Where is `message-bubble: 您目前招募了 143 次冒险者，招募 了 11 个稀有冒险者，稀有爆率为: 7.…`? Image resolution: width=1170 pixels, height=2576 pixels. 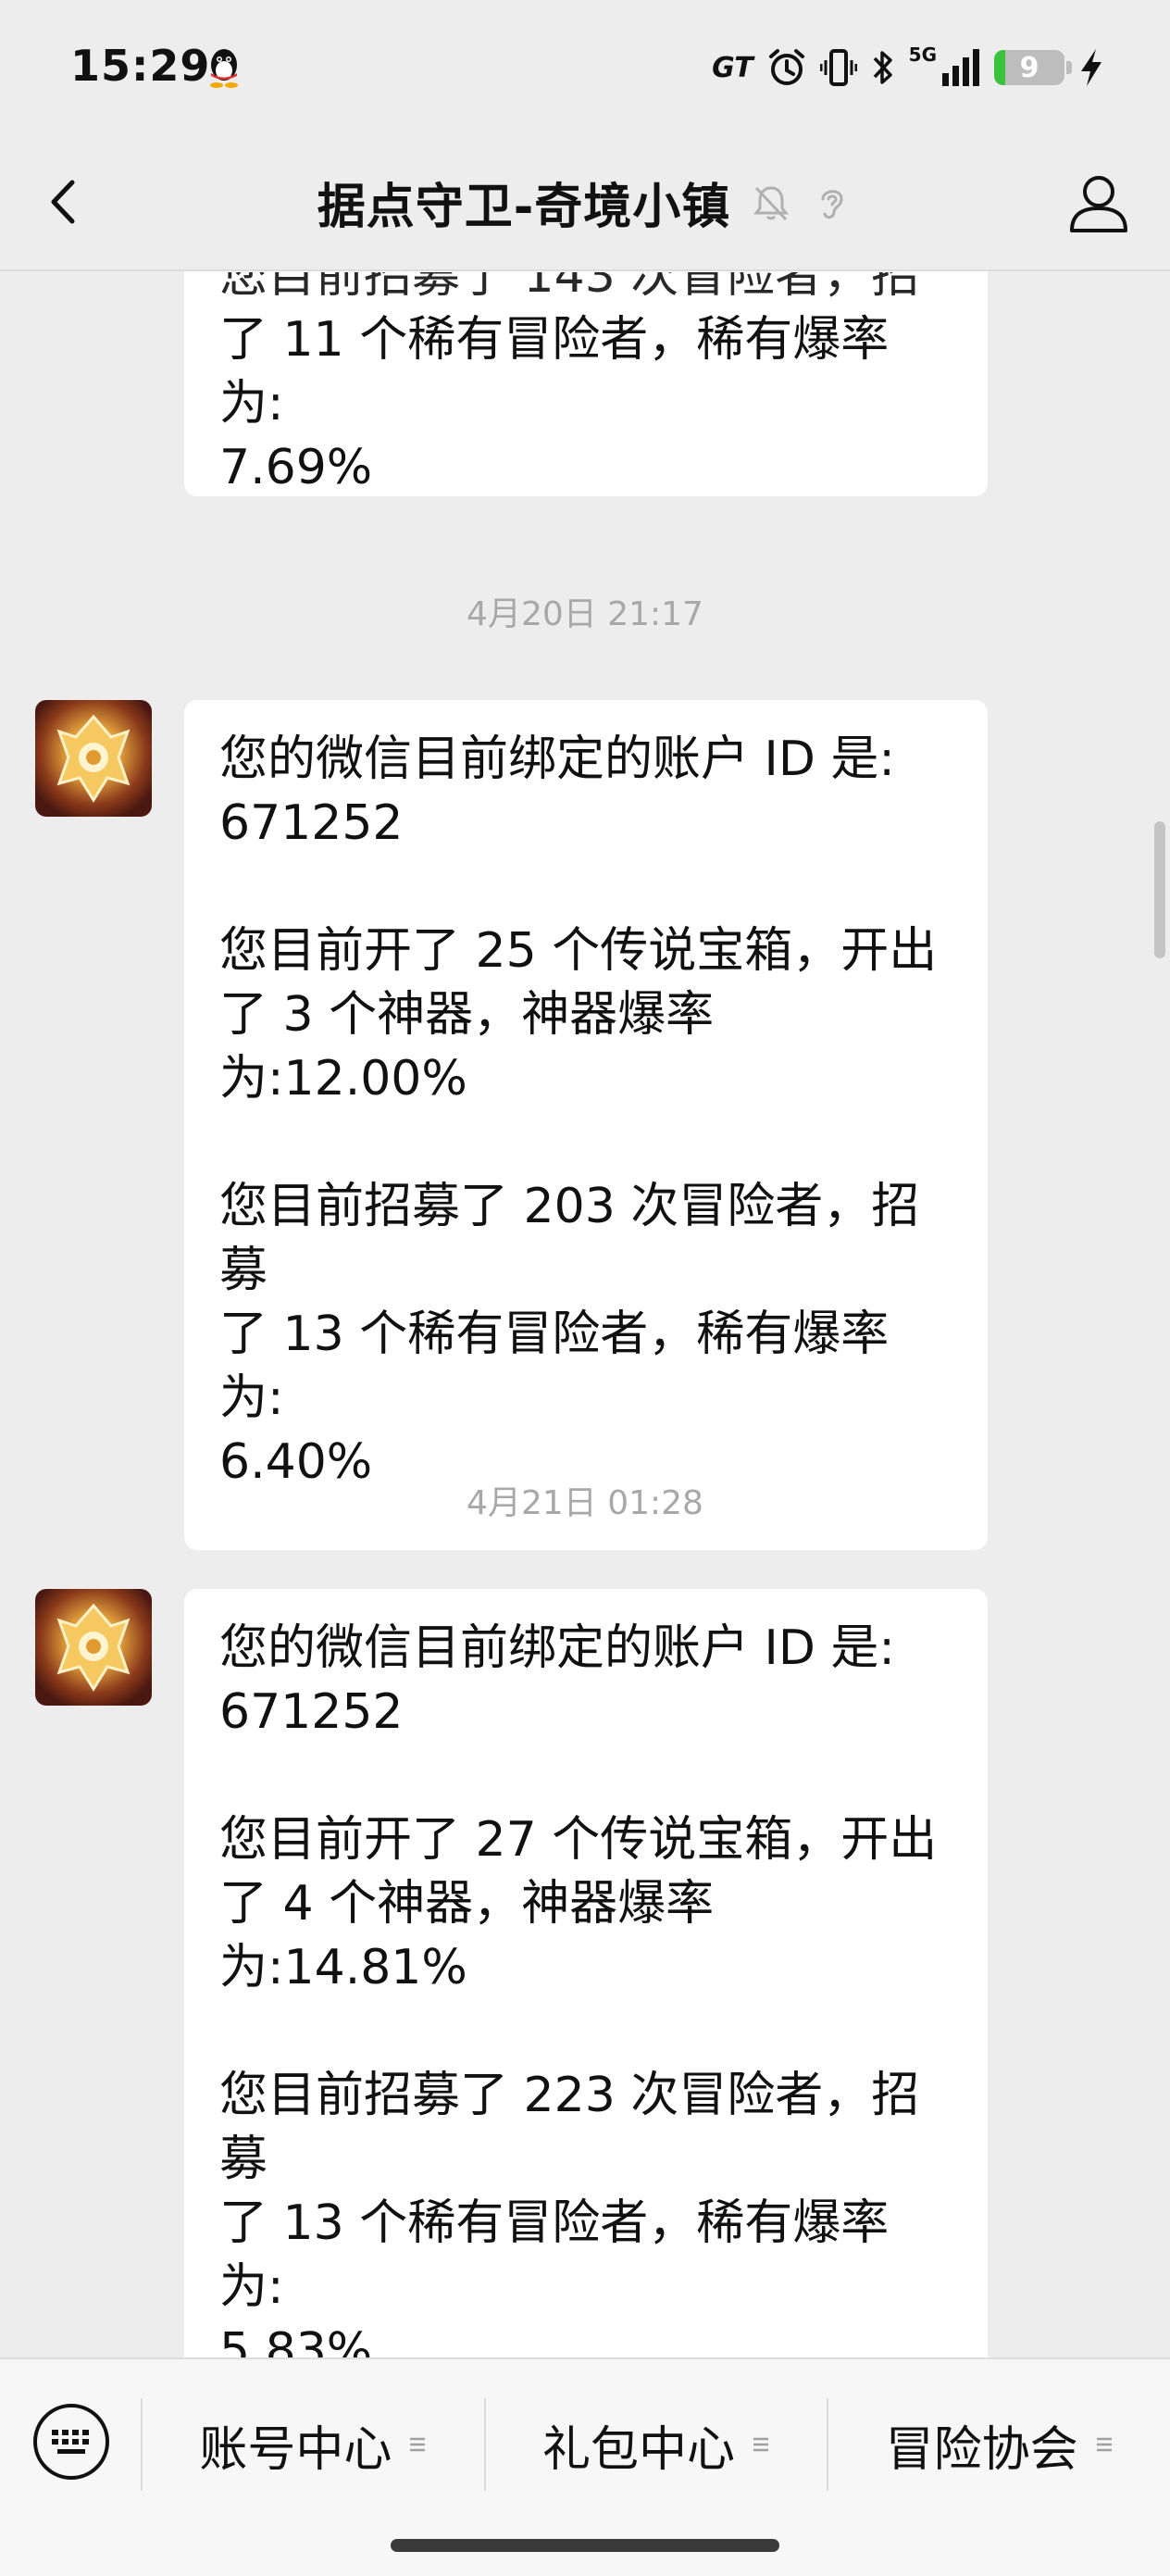
message-bubble: 您目前招募了 143 次冒险者，招募 了 11 个稀有冒险者，稀有爆率为: 7.… is located at coordinates (586, 383).